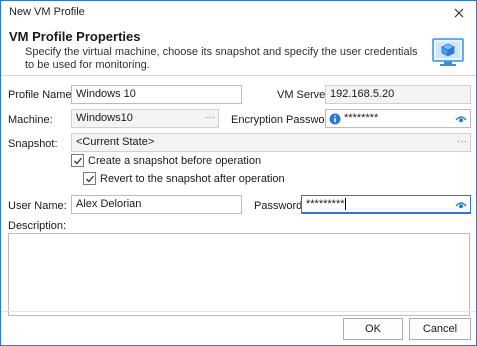  I want to click on profile-name-value: Windows 10, so click(106, 94).